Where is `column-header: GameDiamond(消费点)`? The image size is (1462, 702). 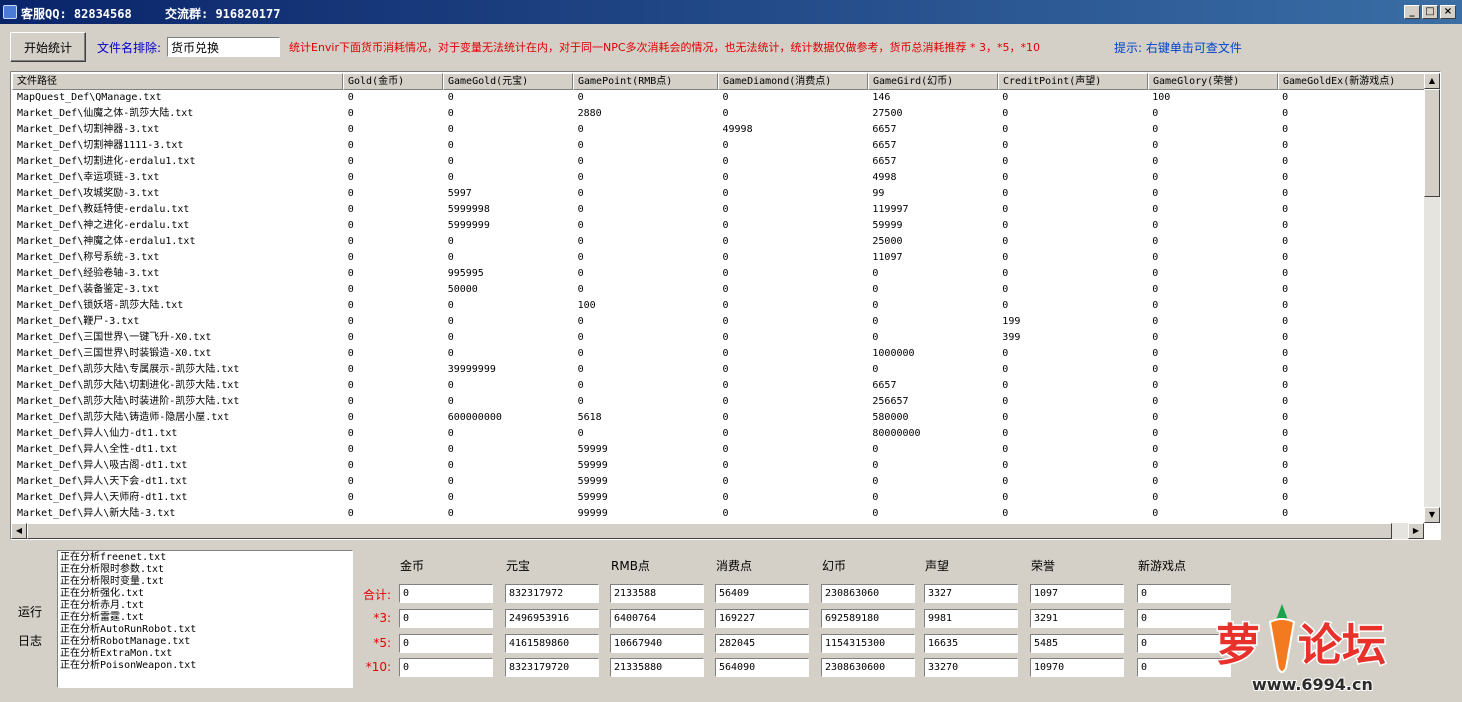 column-header: GameDiamond(消费点) is located at coordinates (793, 81).